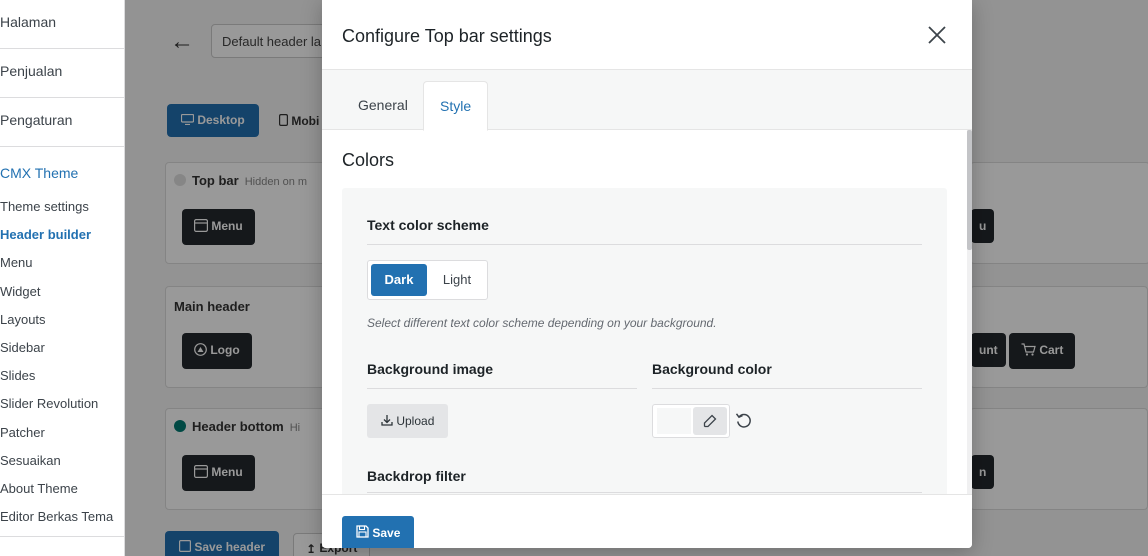 The image size is (1148, 556). What do you see at coordinates (387, 422) in the screenshot?
I see `download-icon` at bounding box center [387, 422].